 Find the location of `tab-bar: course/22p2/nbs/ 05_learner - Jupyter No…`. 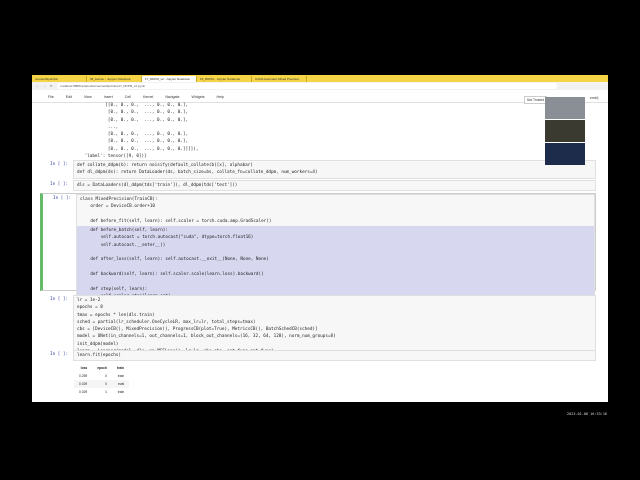

tab-bar: course/22p2/nbs/ 05_learner - Jupyter No… is located at coordinates (320, 78).